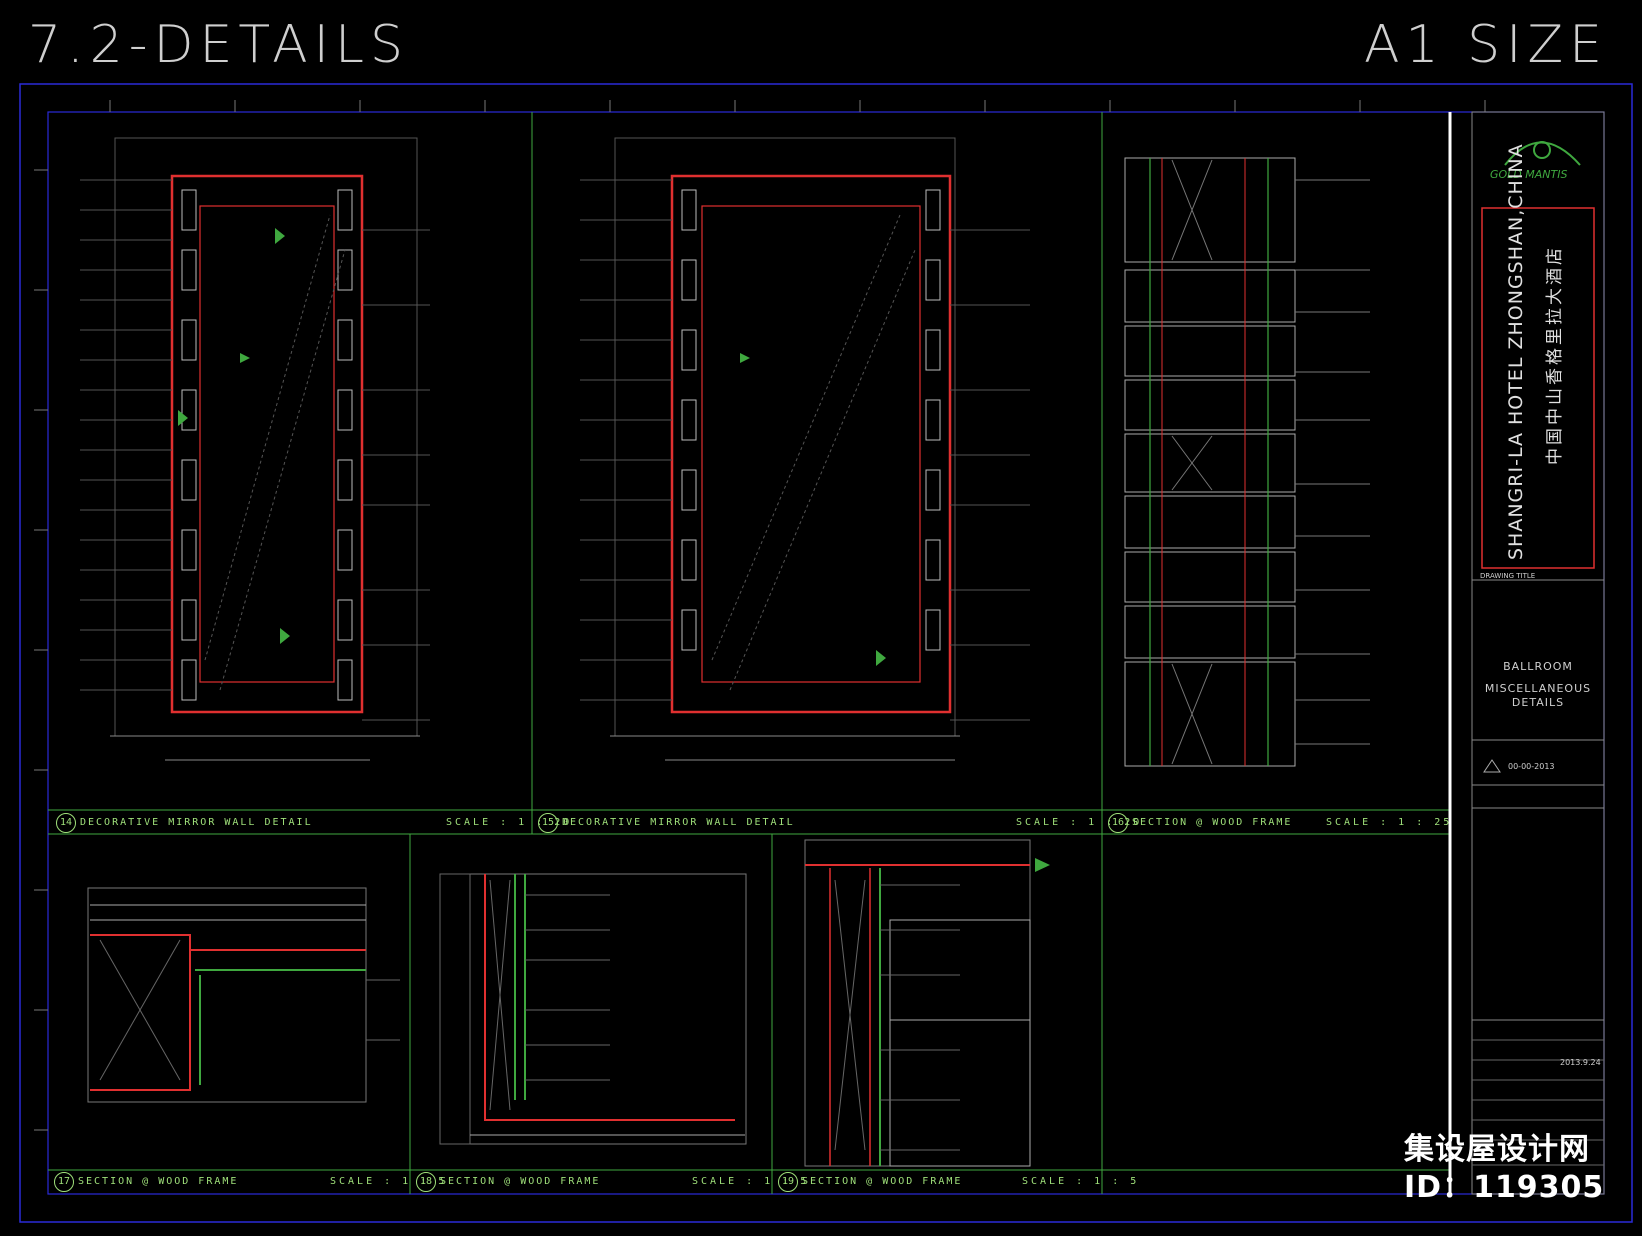  What do you see at coordinates (1508, 576) in the screenshot?
I see `drawing-title-label: DRAWING TITLE` at bounding box center [1508, 576].